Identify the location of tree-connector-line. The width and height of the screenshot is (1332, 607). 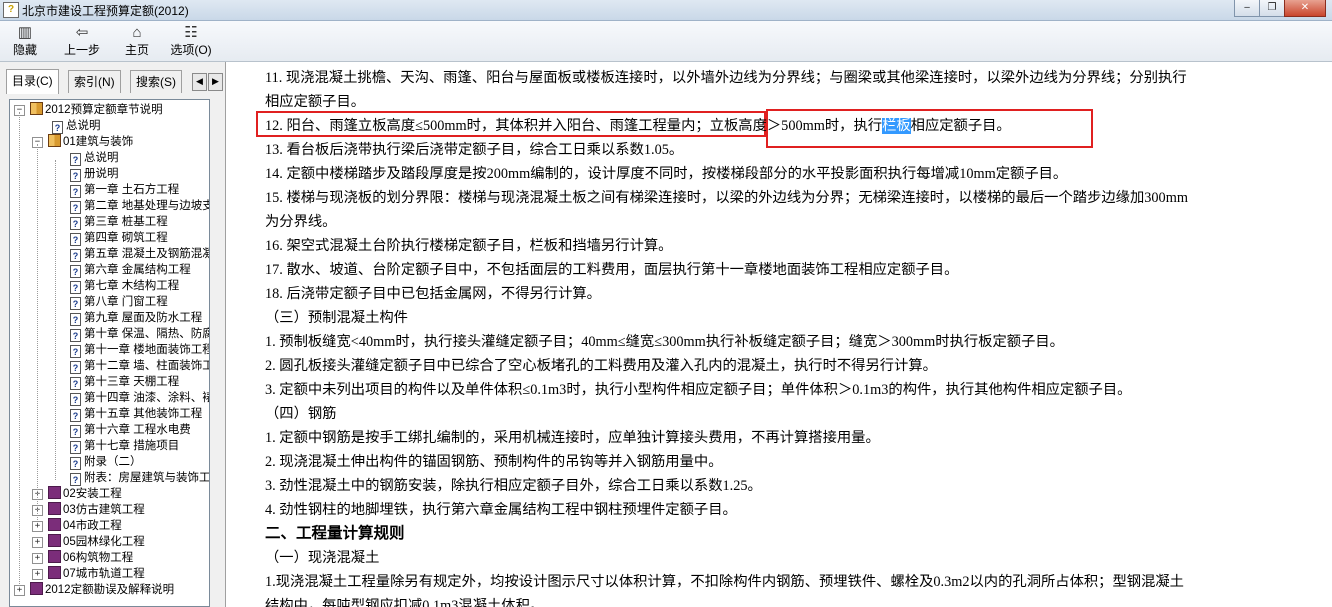
(55, 320).